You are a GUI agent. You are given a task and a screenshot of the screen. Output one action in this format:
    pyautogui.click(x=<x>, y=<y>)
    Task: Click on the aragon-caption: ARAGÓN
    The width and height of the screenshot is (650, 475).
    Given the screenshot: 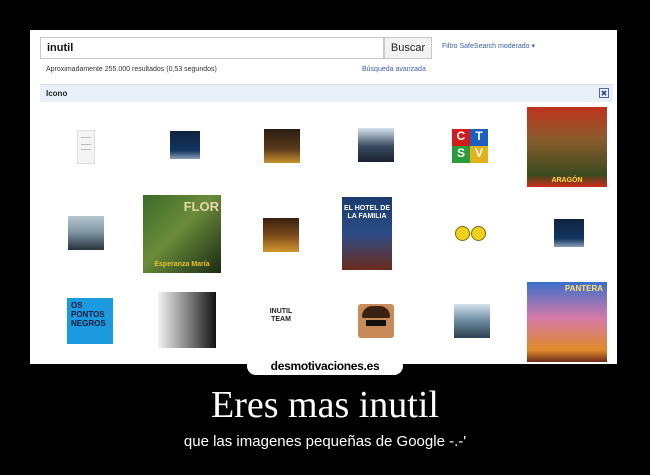 What is the action you would take?
    pyautogui.click(x=567, y=180)
    